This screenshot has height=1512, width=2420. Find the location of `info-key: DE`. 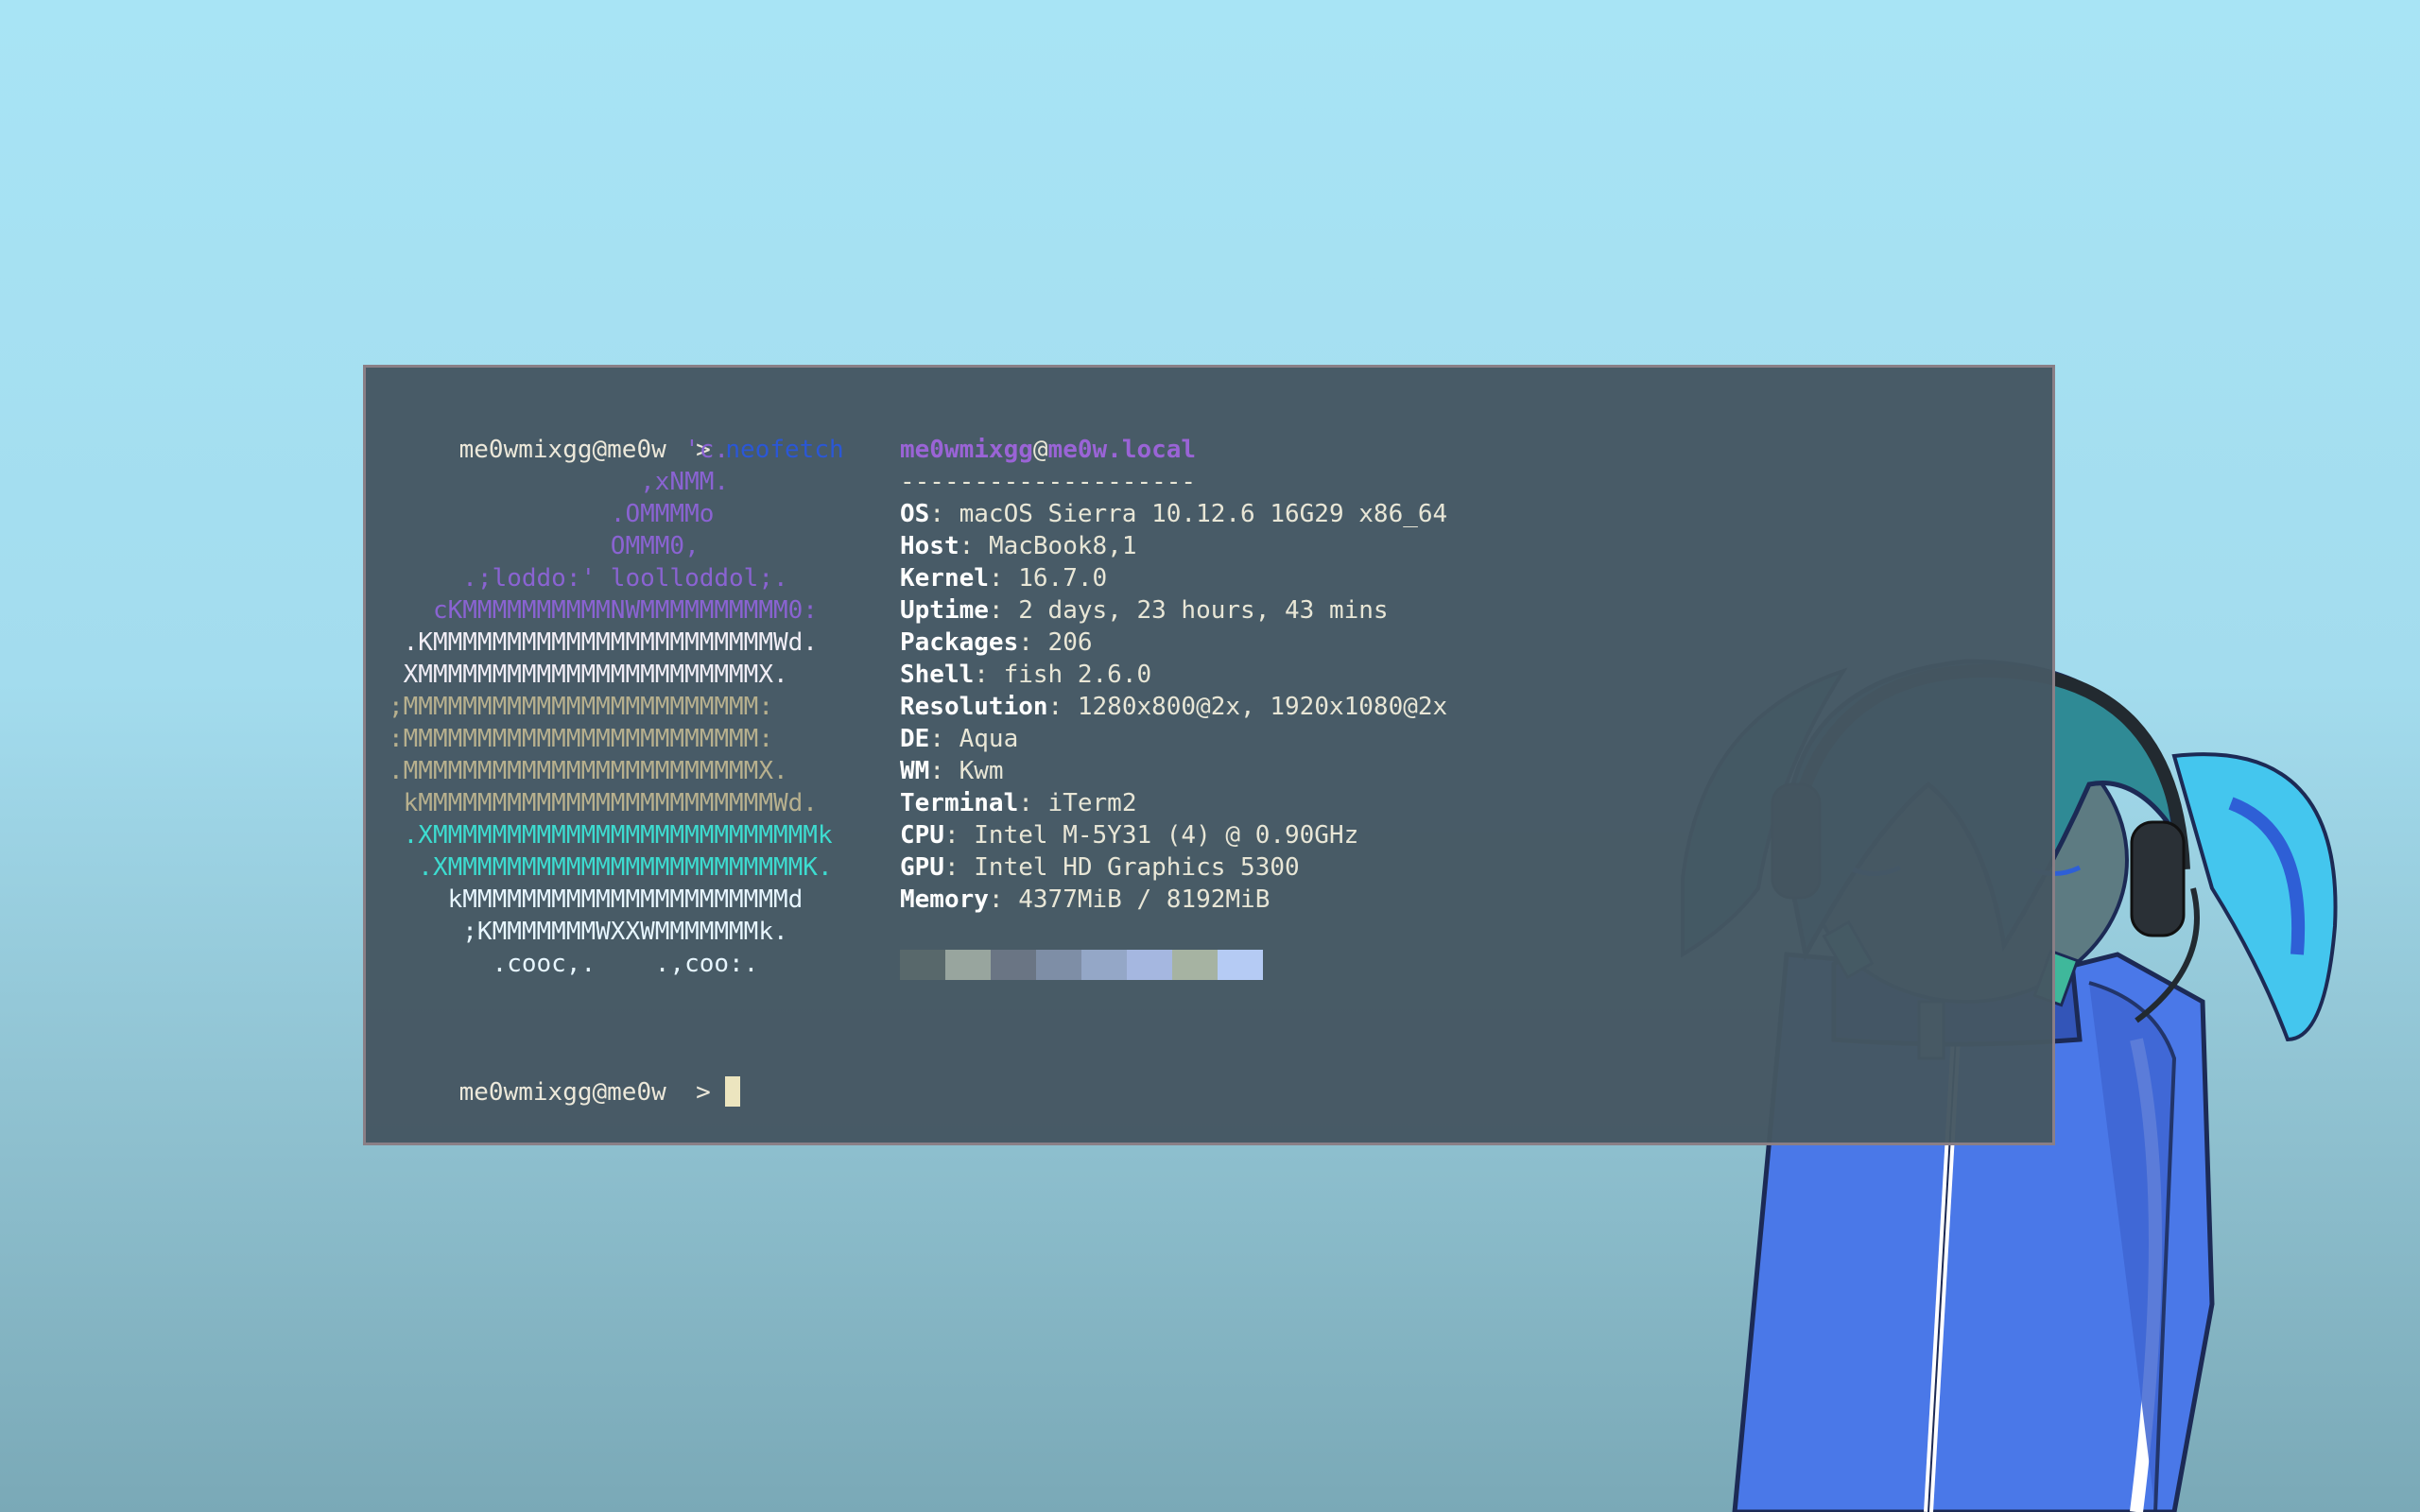

info-key: DE is located at coordinates (915, 739).